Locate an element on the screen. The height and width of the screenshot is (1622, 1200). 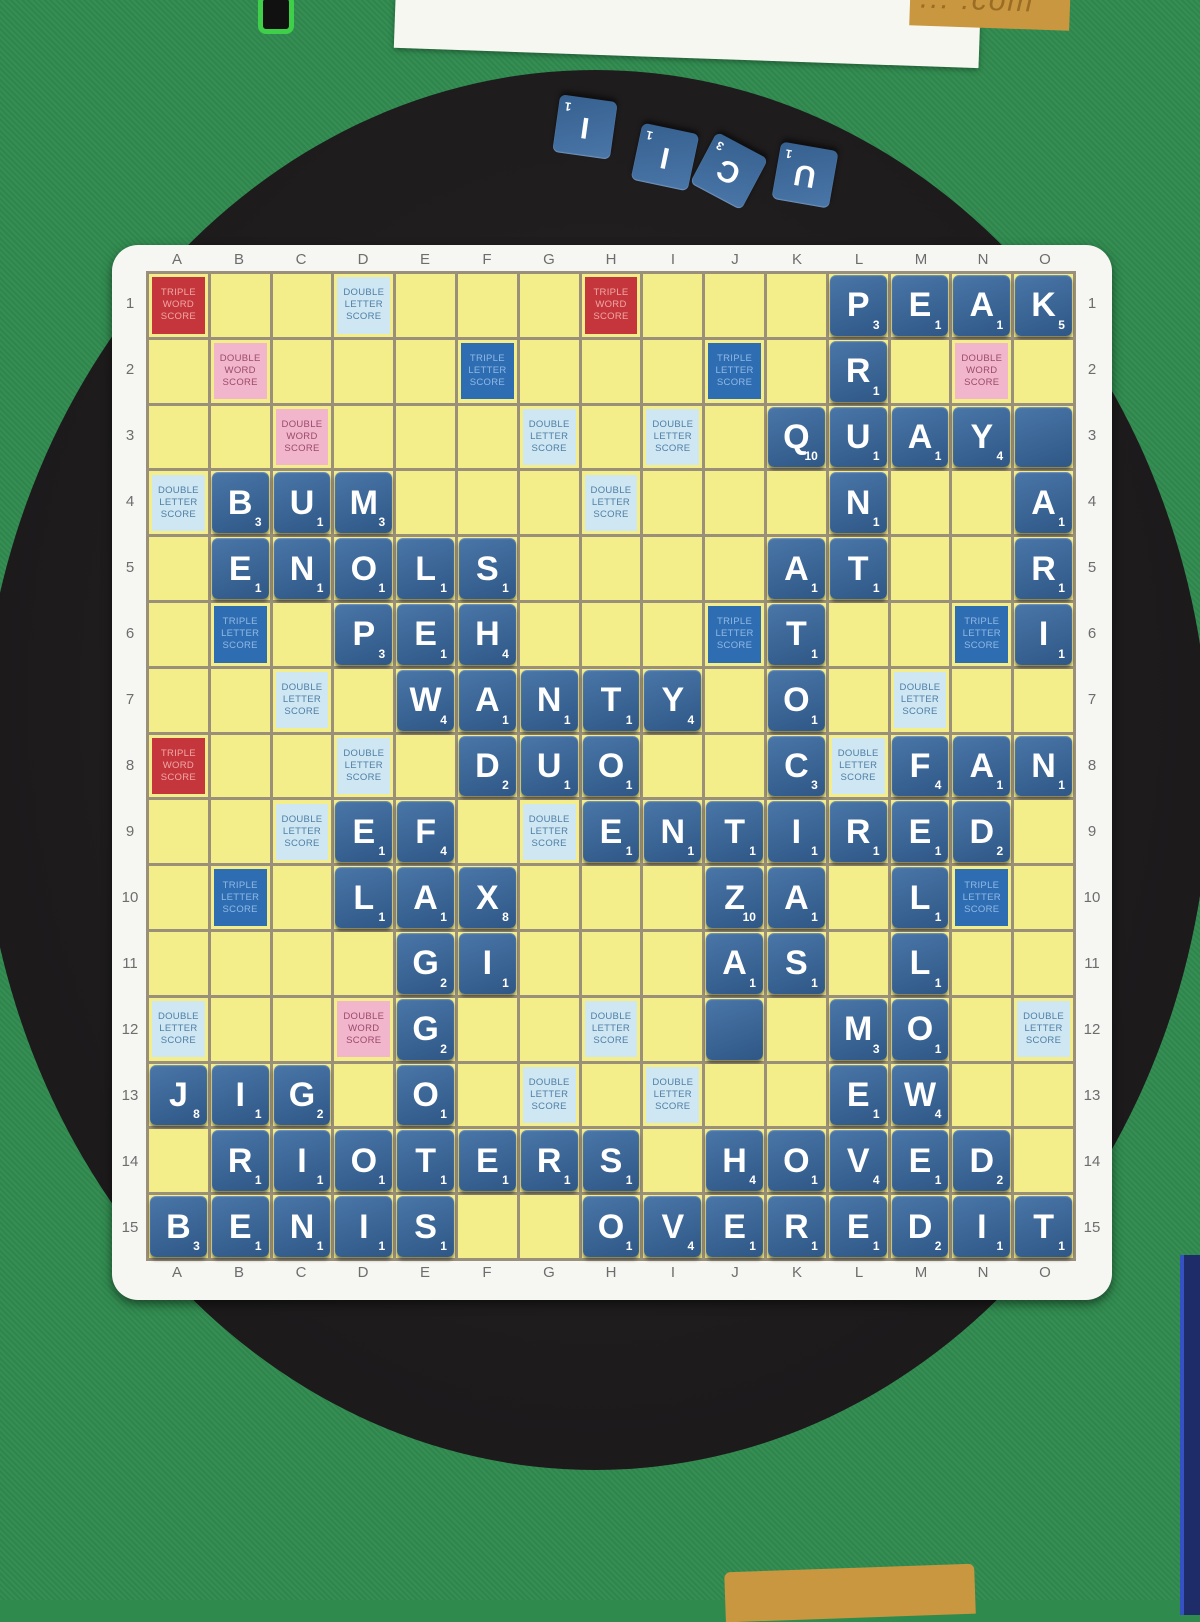
board-square: L1 is located at coordinates (364, 897).